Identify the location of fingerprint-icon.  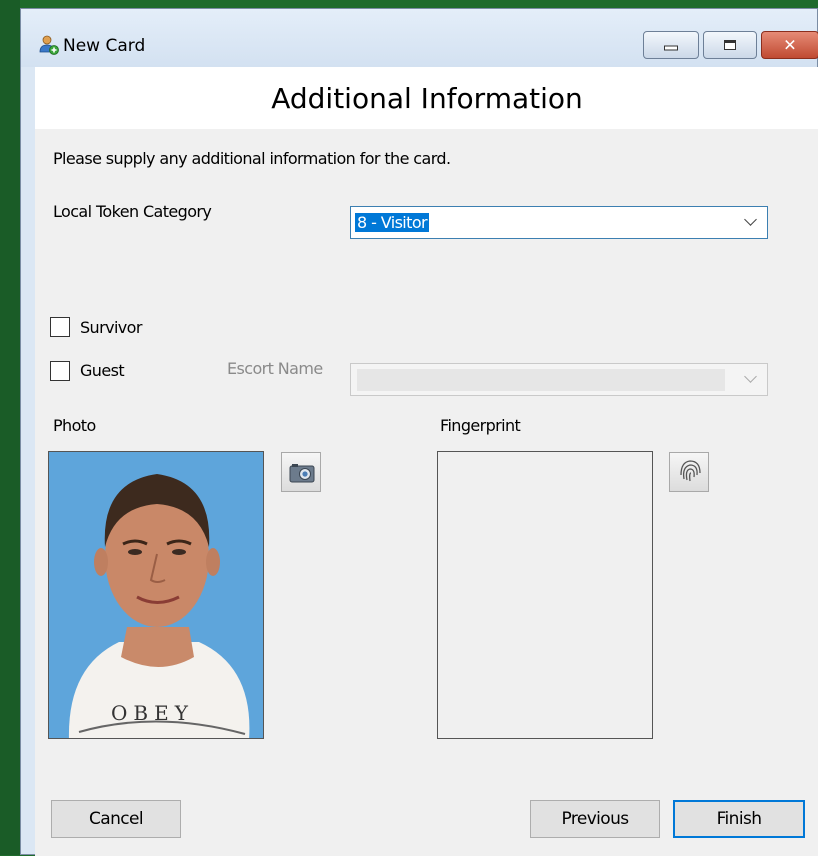
(690, 471).